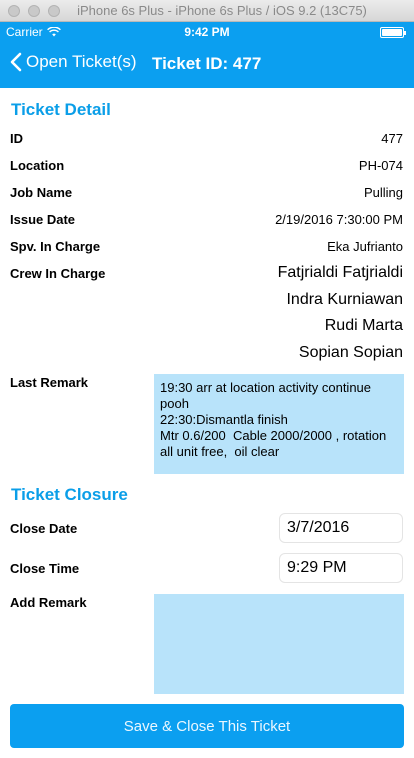 The height and width of the screenshot is (758, 414). Describe the element at coordinates (365, 246) in the screenshot. I see `spv-in-charge-value: Eka Jufrianto` at that location.